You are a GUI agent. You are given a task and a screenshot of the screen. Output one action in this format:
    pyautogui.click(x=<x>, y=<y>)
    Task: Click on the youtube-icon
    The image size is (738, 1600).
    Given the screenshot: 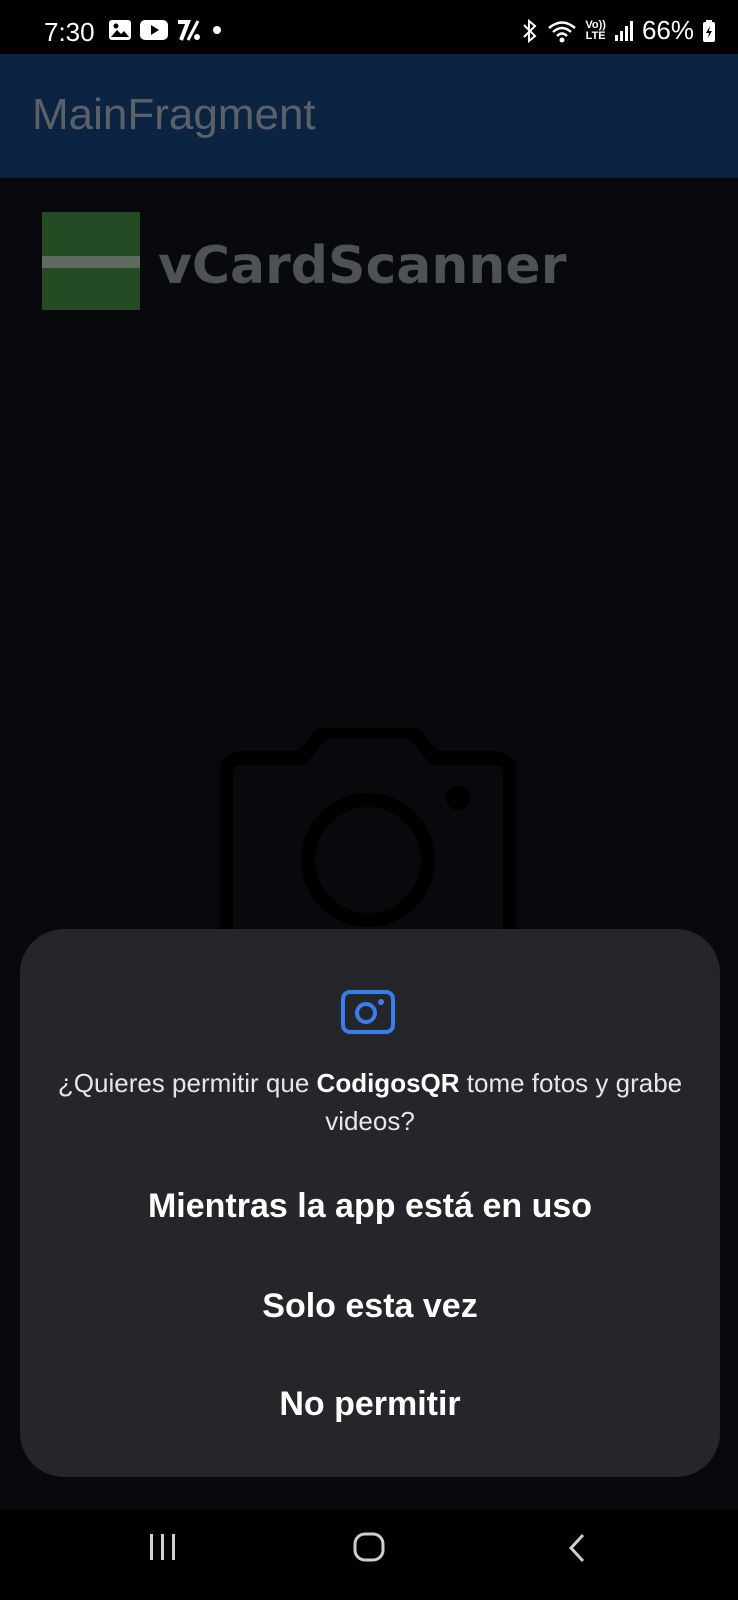 What is the action you would take?
    pyautogui.click(x=154, y=30)
    